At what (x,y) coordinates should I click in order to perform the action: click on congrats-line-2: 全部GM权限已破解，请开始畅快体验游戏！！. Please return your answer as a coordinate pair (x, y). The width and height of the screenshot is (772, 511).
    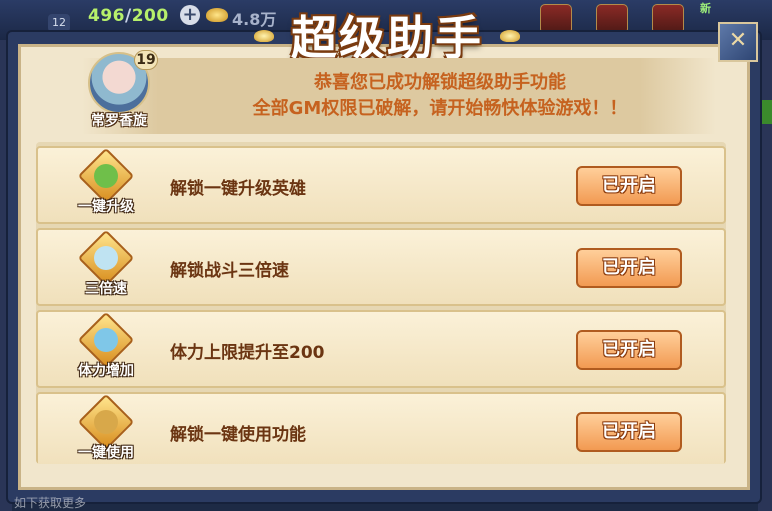
    Looking at the image, I should click on (440, 108).